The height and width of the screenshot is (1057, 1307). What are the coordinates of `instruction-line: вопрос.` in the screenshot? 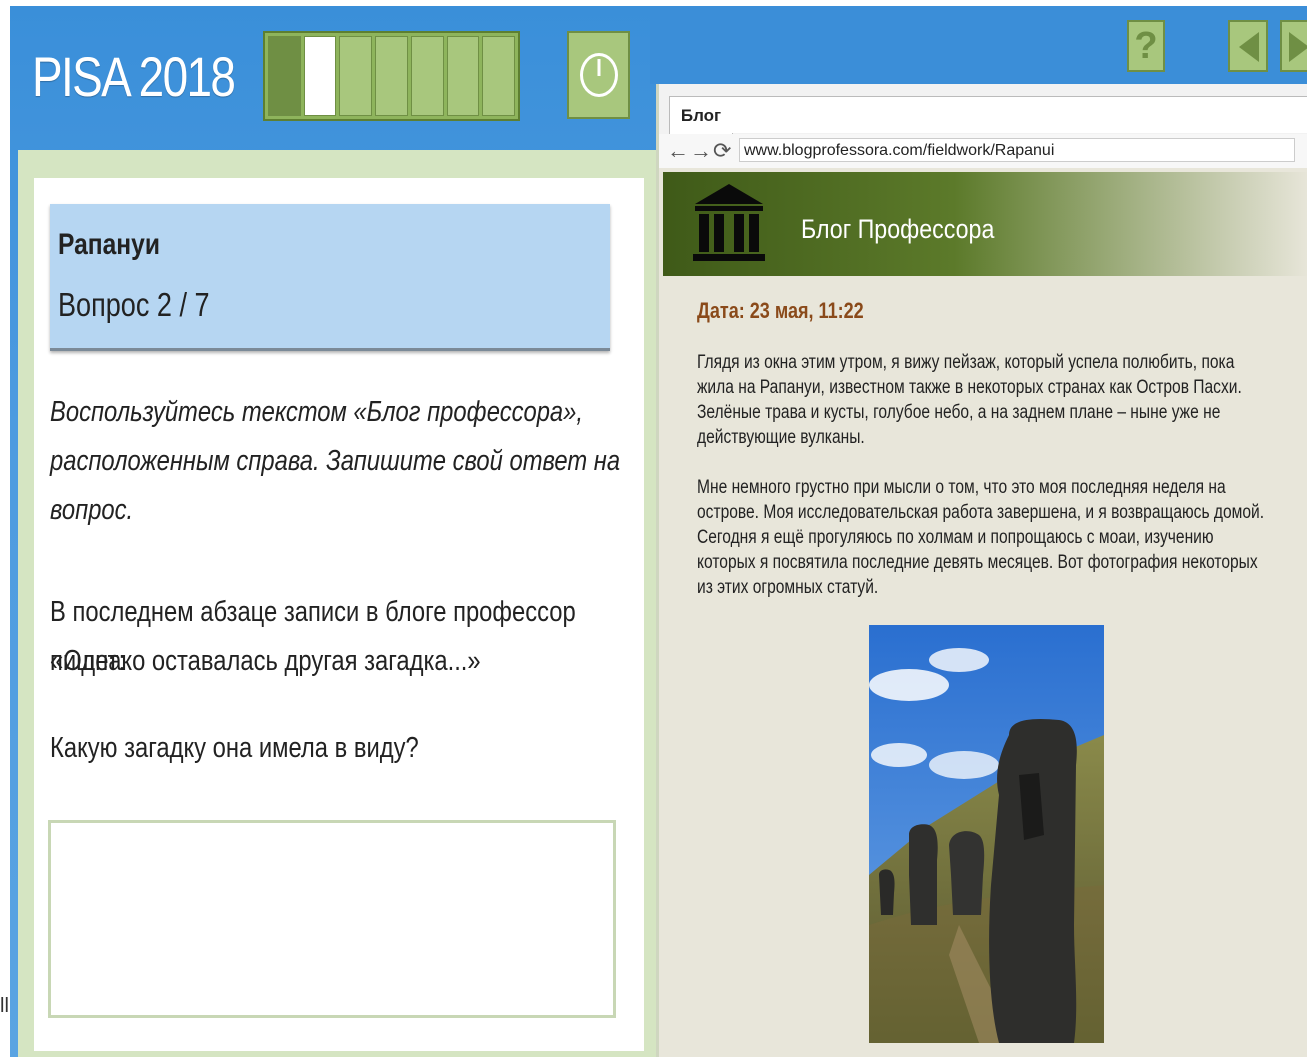 It's located at (92, 510).